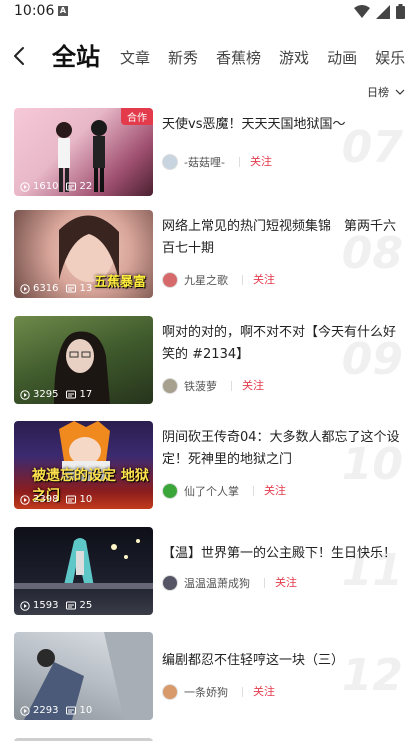 The height and width of the screenshot is (741, 417). Describe the element at coordinates (342, 64) in the screenshot. I see `tab-animation: 动画` at that location.